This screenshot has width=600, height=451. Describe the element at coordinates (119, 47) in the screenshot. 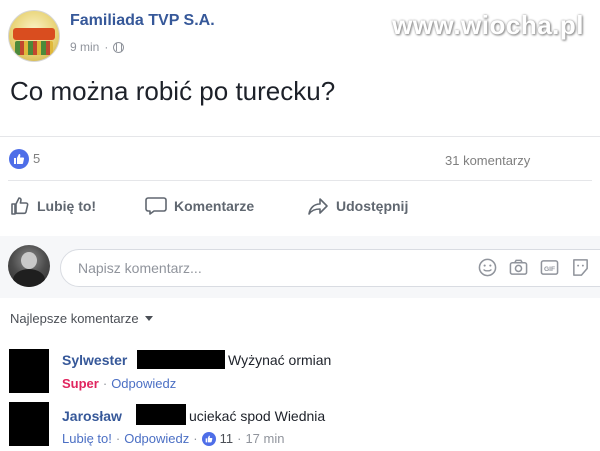

I see `globe-icon` at that location.